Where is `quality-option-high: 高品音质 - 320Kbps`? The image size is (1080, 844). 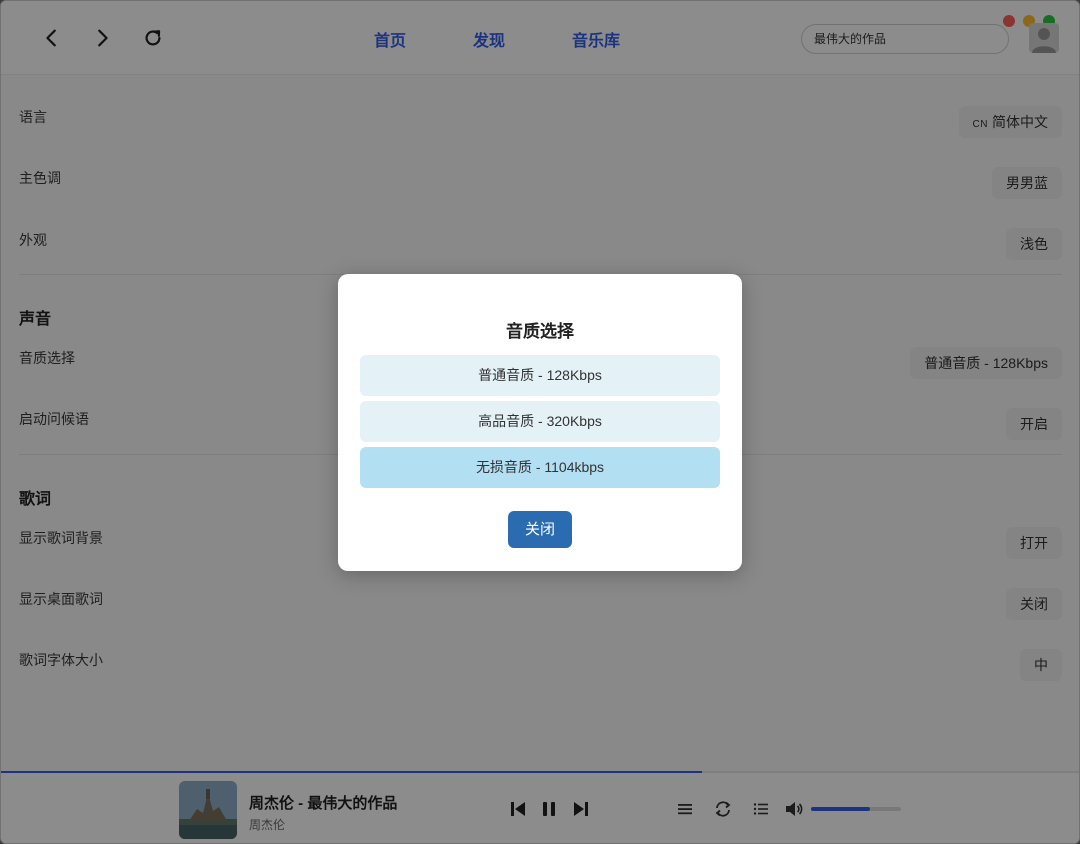 quality-option-high: 高品音质 - 320Kbps is located at coordinates (540, 421).